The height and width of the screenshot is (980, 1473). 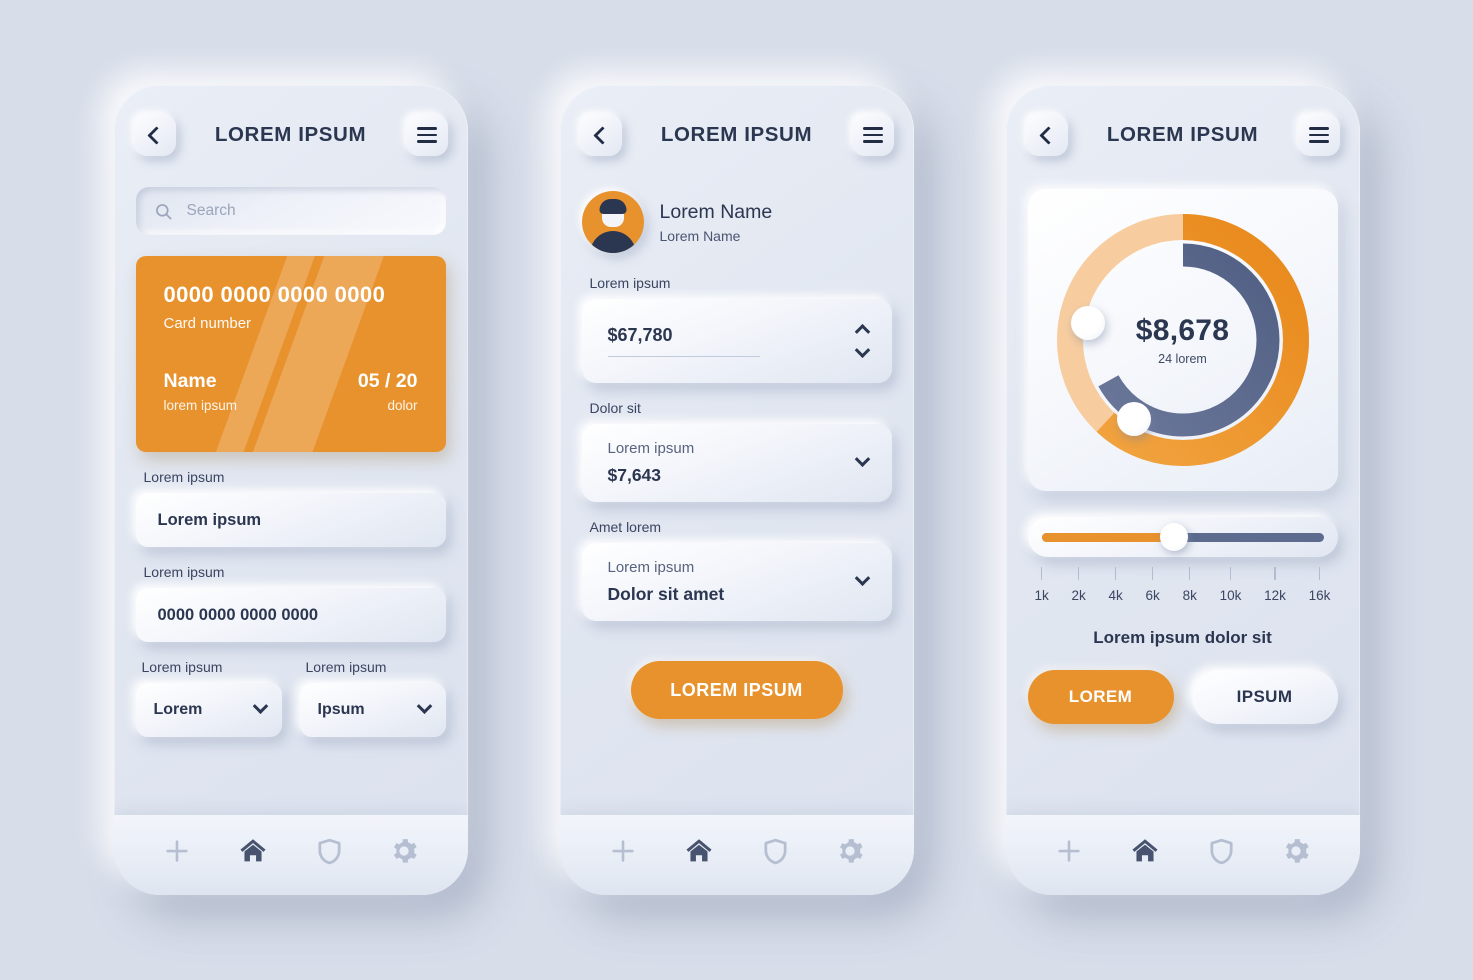 What do you see at coordinates (612, 222) in the screenshot?
I see `avatar` at bounding box center [612, 222].